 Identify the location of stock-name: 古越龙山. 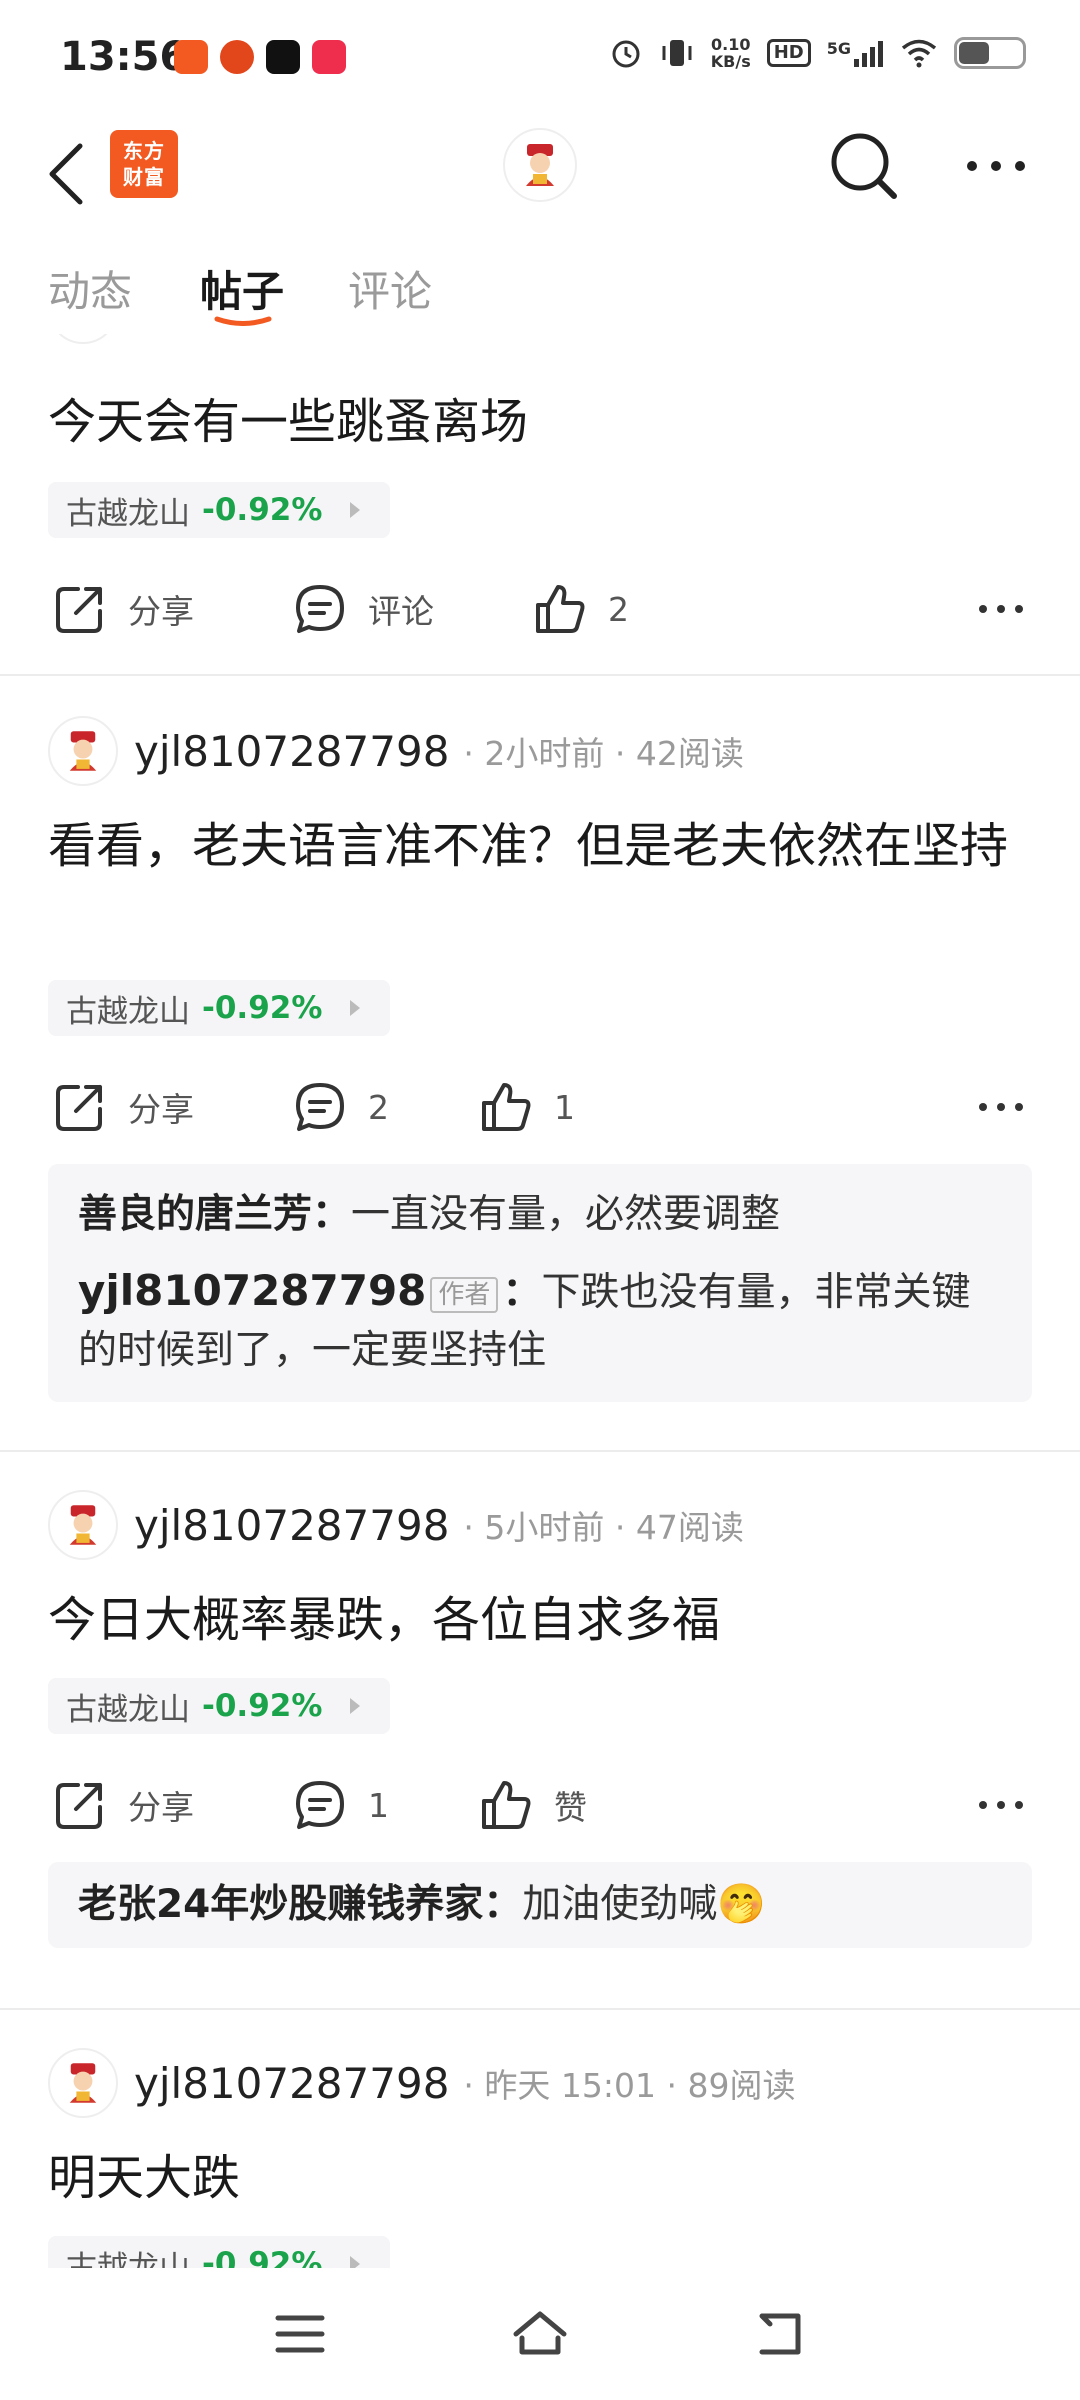
(128, 1011).